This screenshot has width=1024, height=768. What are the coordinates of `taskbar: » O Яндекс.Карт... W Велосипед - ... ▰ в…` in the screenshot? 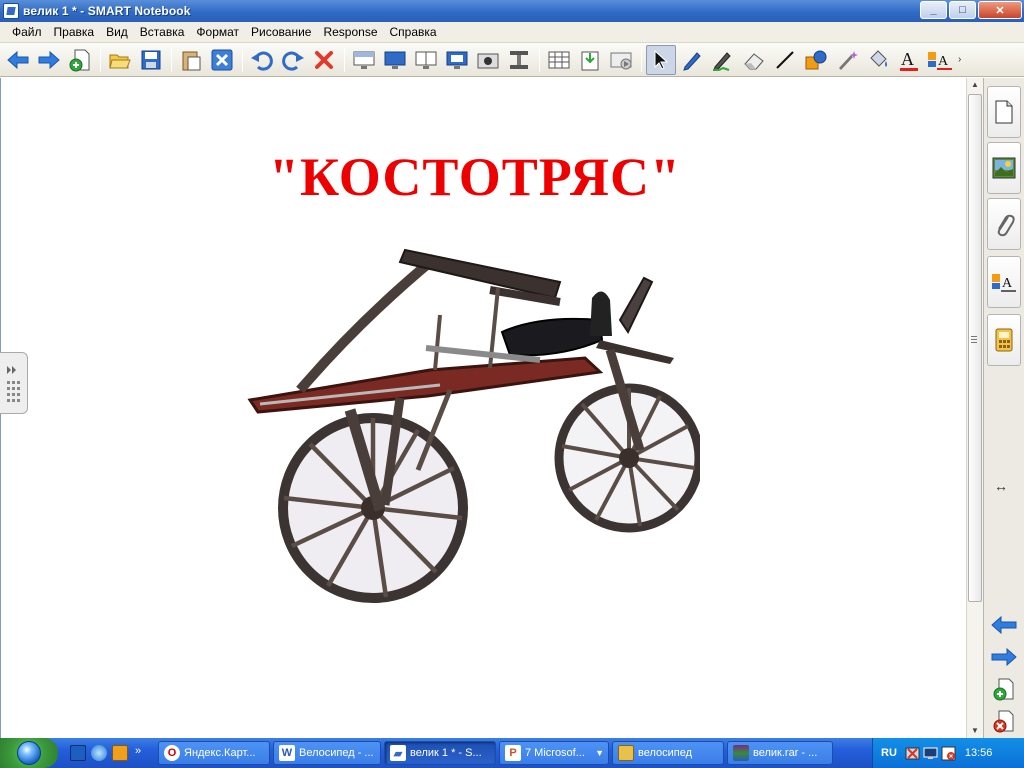 It's located at (512, 753).